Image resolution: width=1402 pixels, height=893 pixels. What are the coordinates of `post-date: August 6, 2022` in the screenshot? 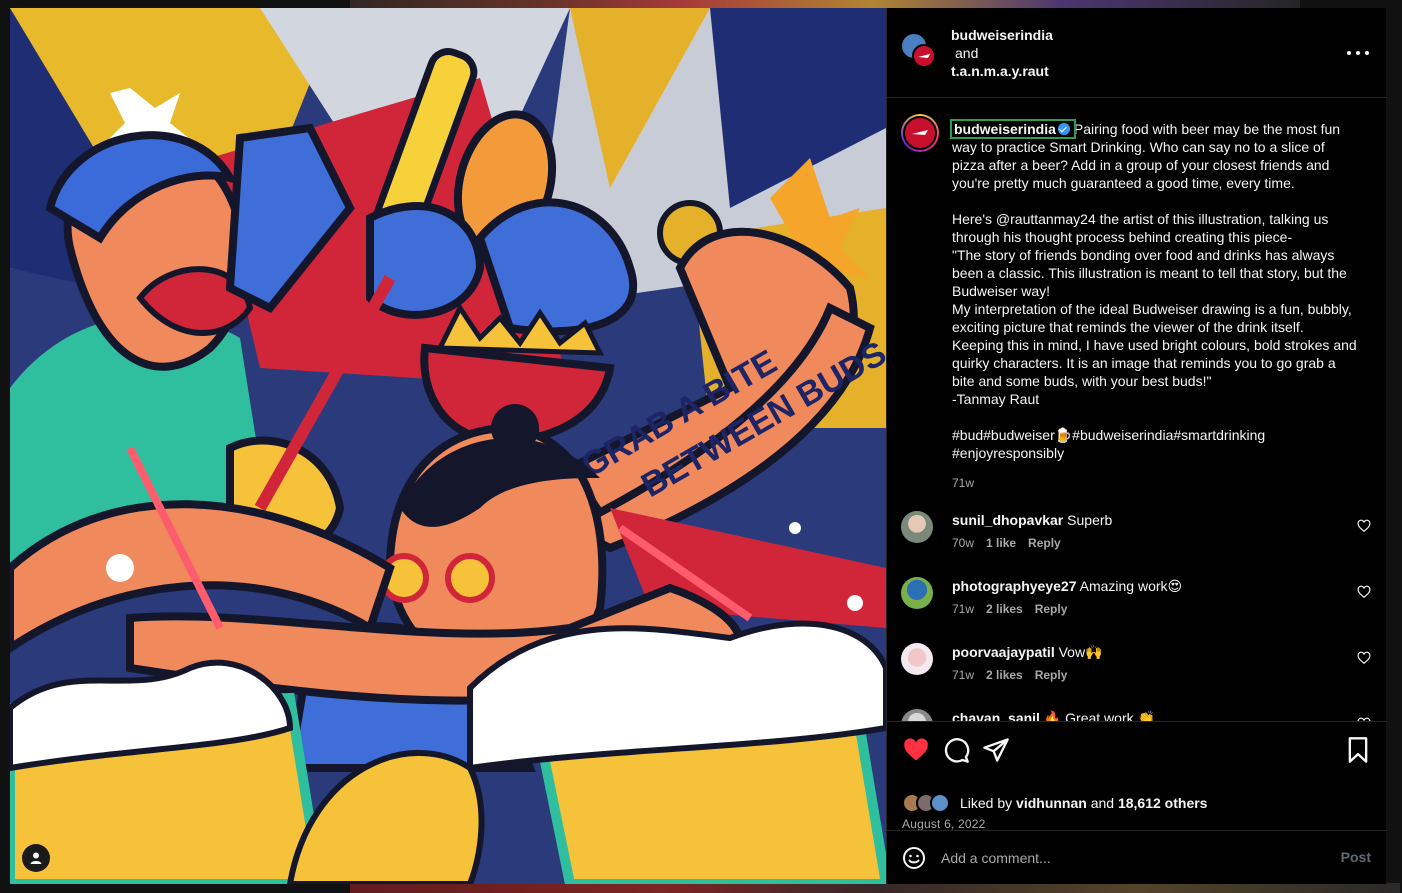 It's located at (944, 824).